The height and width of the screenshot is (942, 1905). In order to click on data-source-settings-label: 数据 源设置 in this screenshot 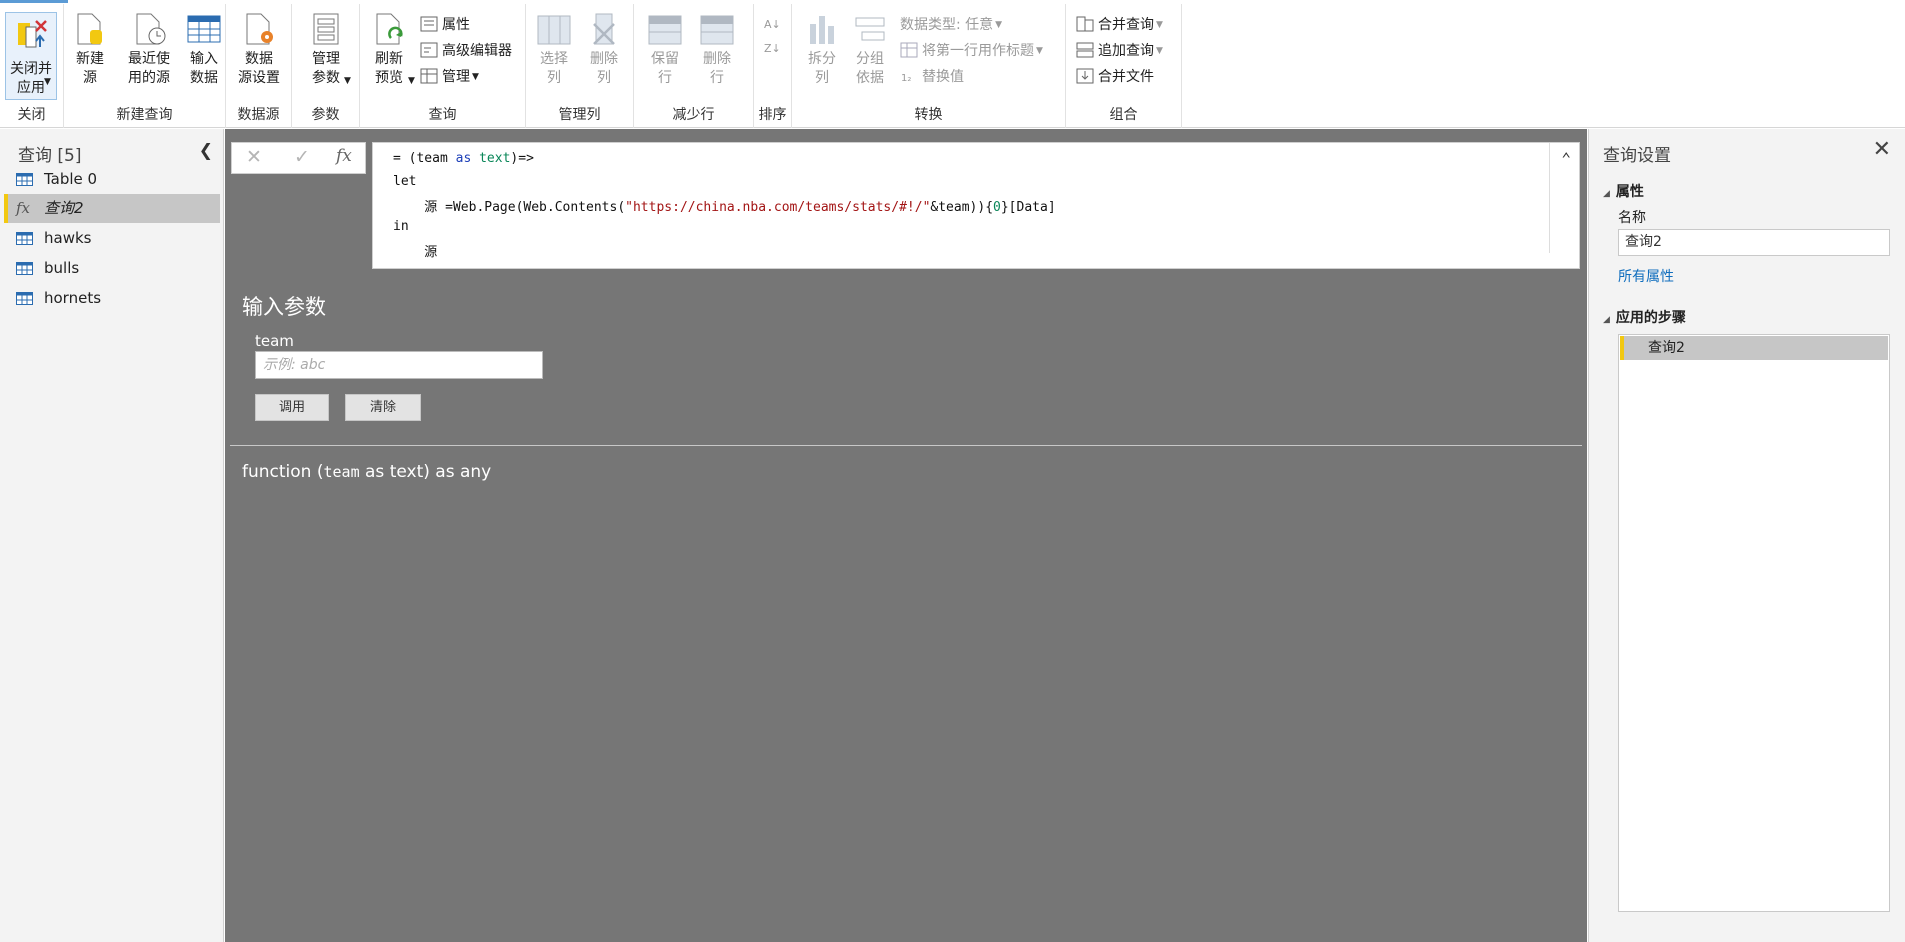, I will do `click(259, 68)`.